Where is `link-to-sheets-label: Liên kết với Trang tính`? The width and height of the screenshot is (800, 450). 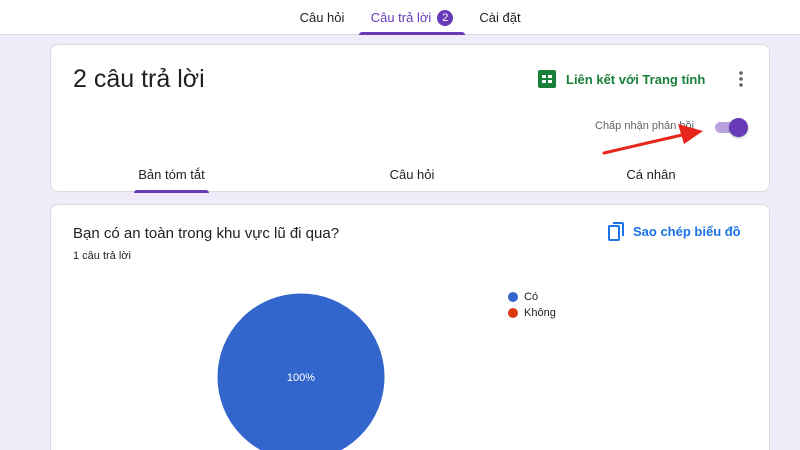 link-to-sheets-label: Liên kết với Trang tính is located at coordinates (636, 79).